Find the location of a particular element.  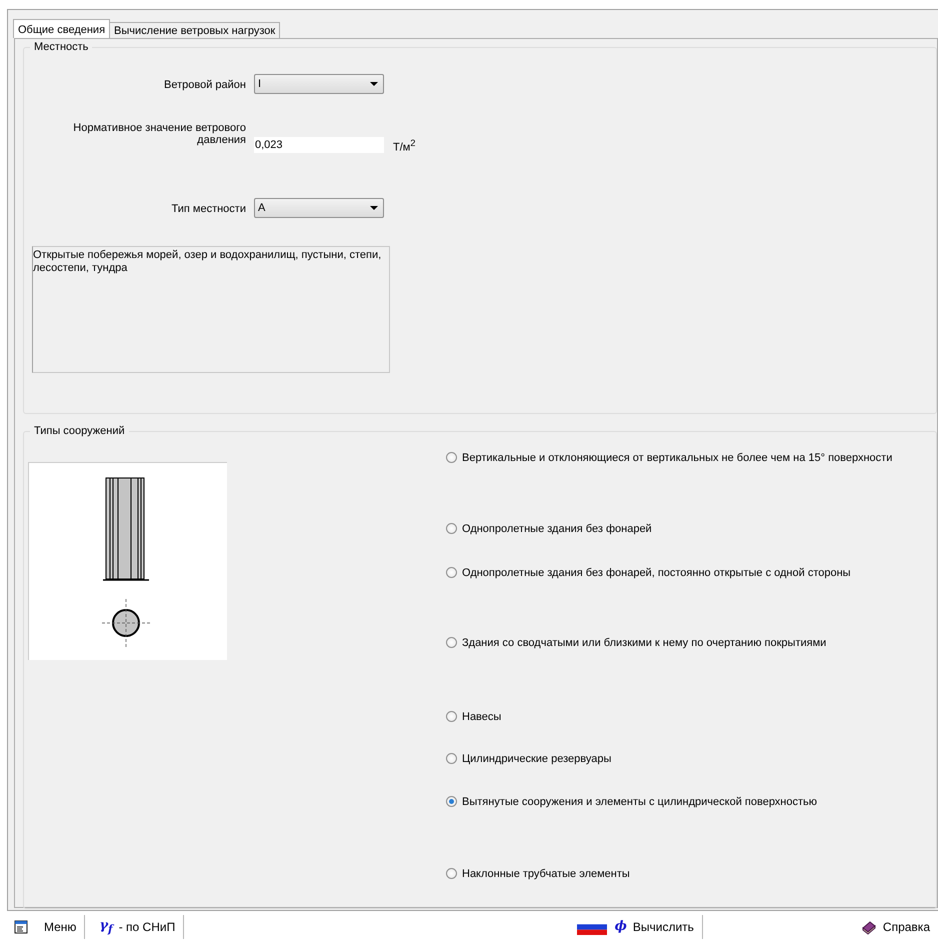

menu-button: Меню is located at coordinates (43, 926).